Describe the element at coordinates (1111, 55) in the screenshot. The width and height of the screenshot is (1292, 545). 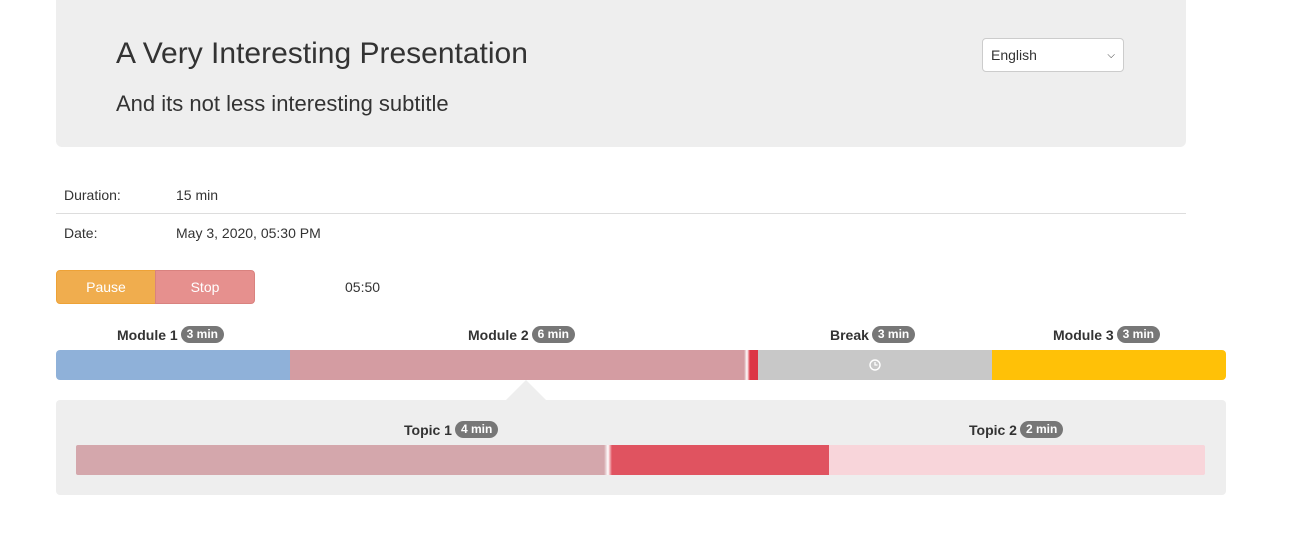
I see `chevron-down-icon: ⌵` at that location.